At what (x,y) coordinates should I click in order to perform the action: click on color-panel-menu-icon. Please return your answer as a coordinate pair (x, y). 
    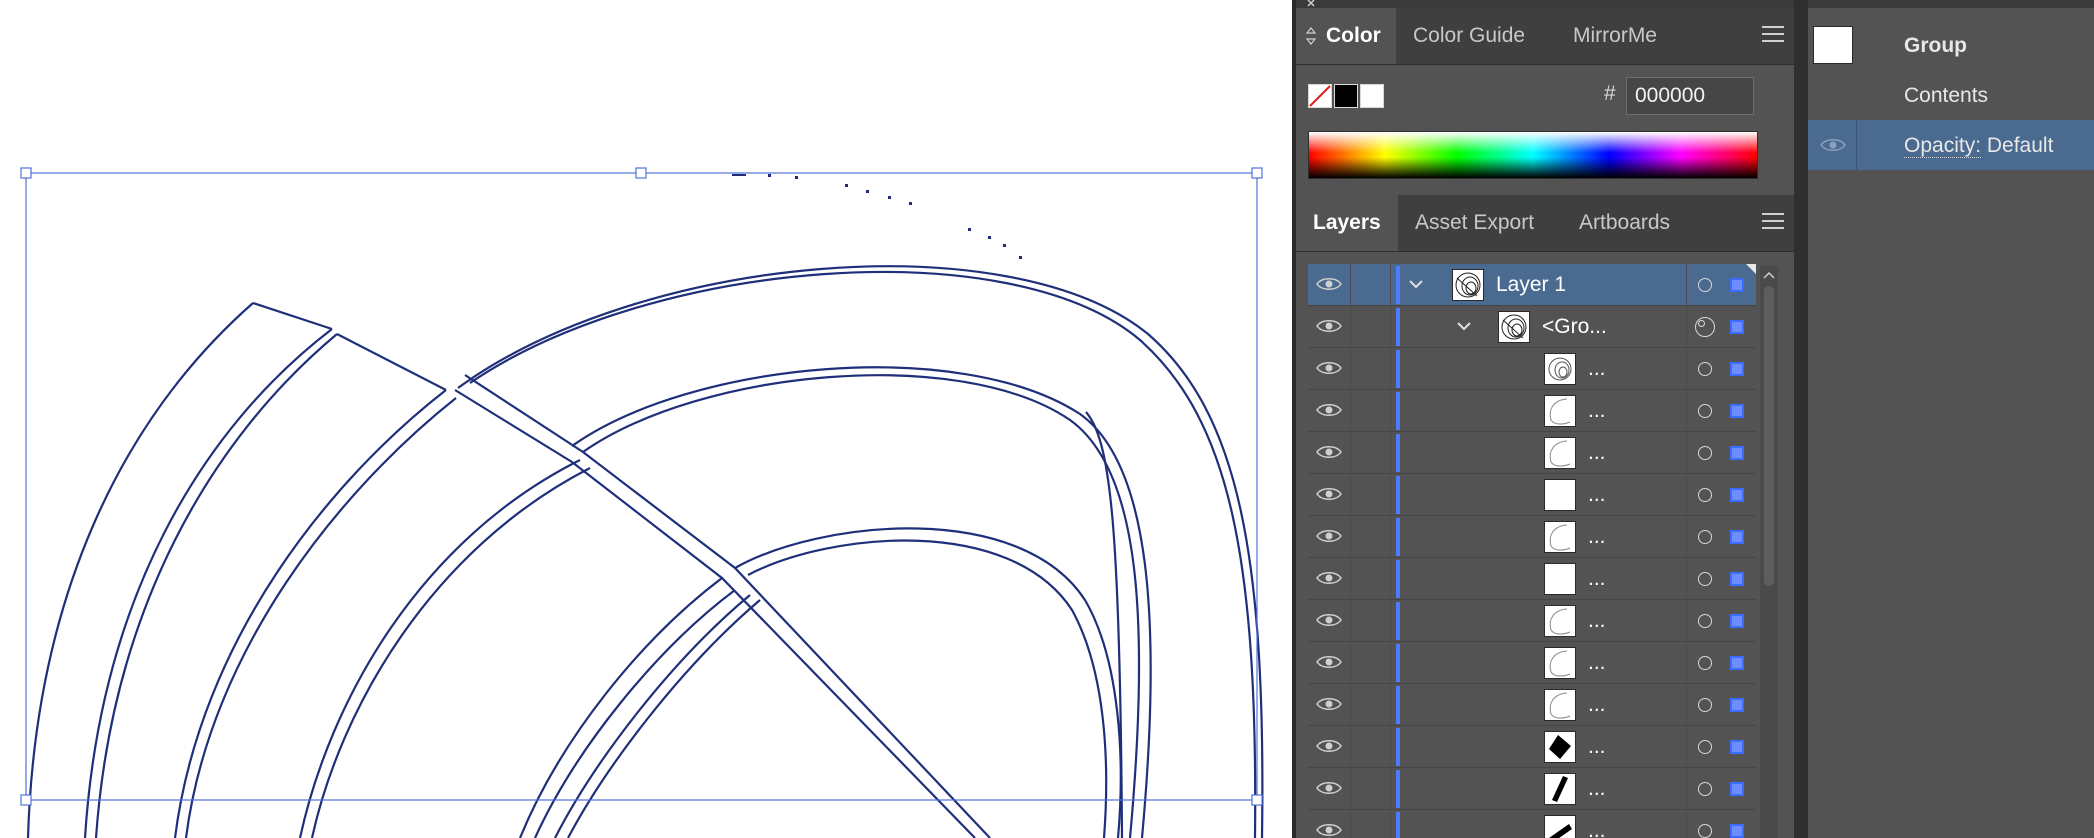
    Looking at the image, I should click on (1773, 36).